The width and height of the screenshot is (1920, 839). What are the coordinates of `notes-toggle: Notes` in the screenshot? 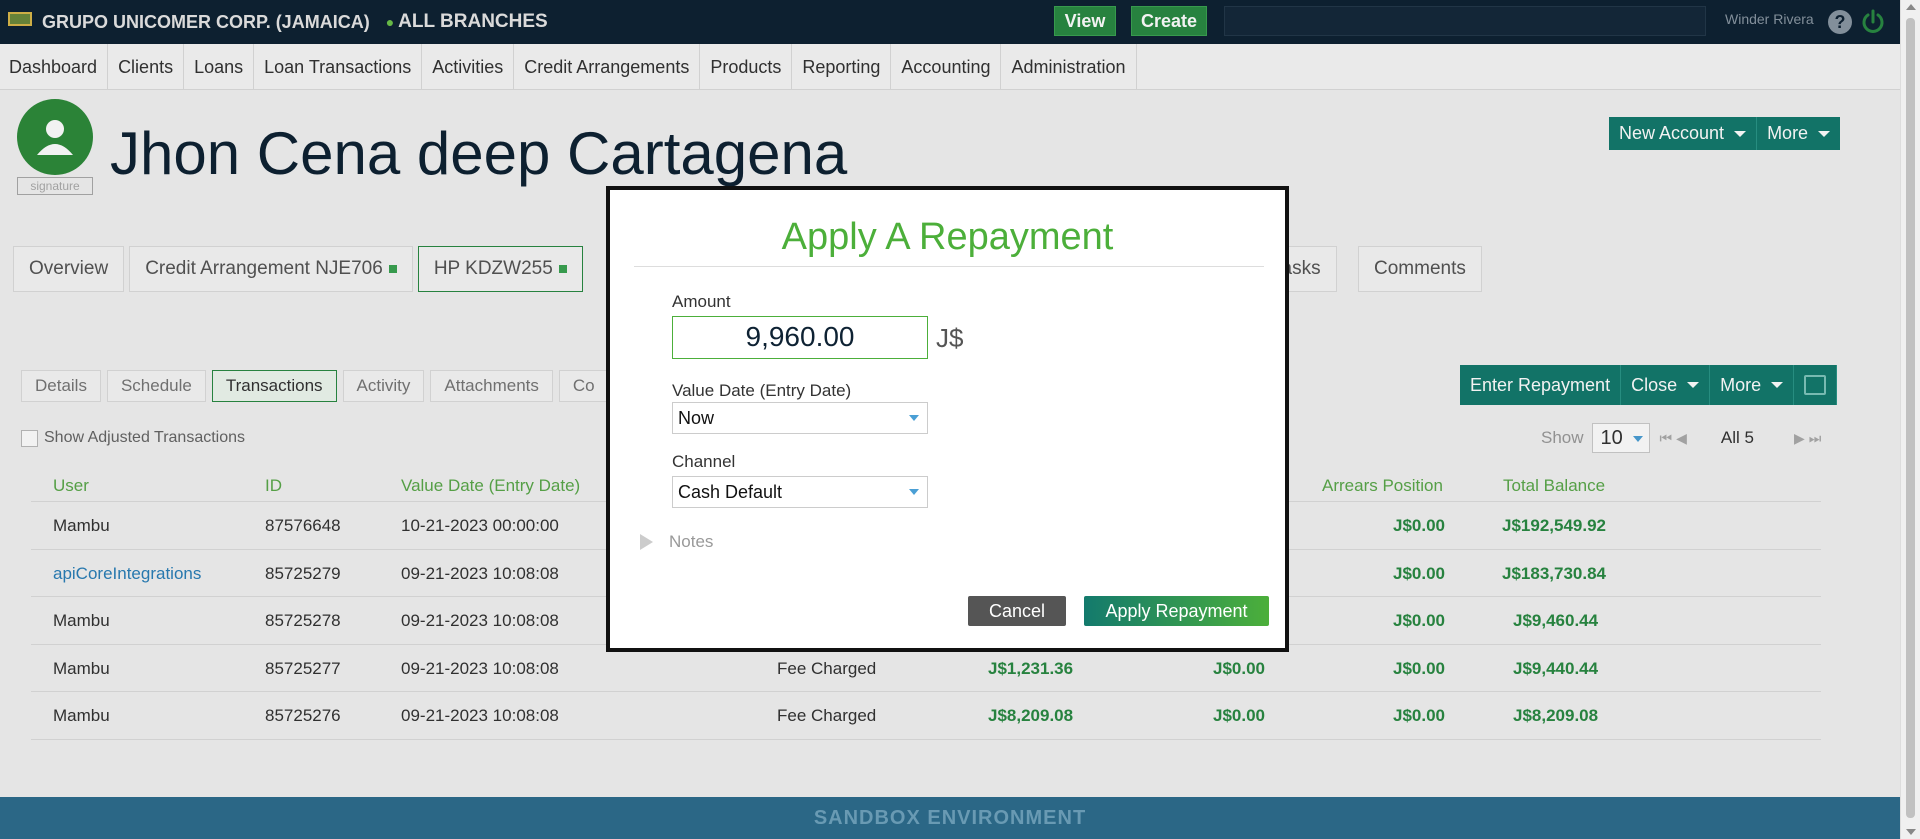 It's located at (676, 542).